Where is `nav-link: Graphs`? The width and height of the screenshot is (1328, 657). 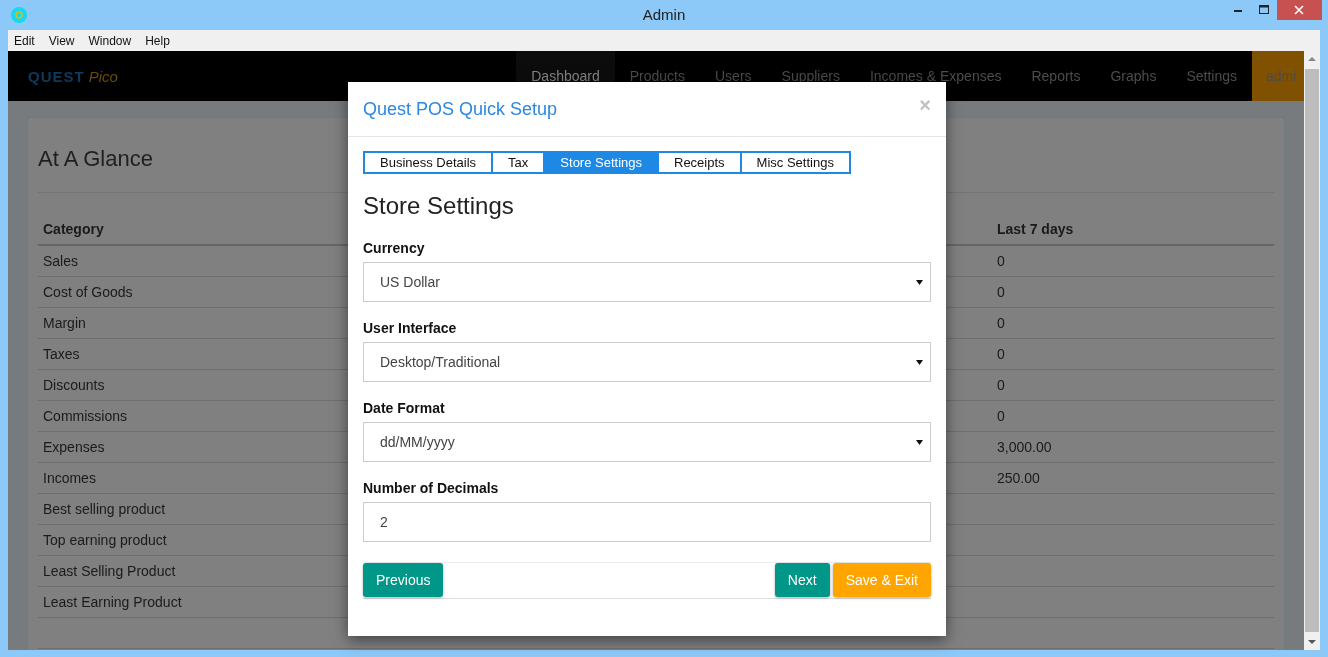 nav-link: Graphs is located at coordinates (1133, 76).